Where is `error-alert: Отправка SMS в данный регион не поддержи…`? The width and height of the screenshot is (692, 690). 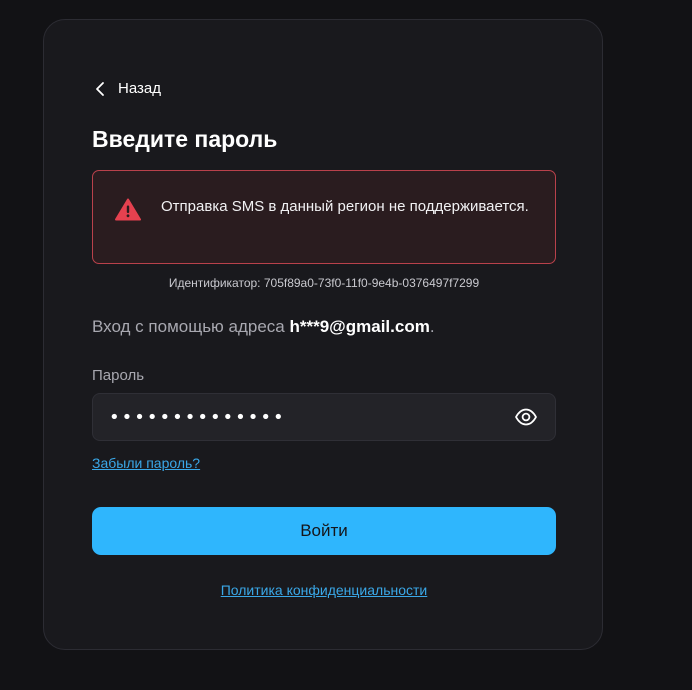 error-alert: Отправка SMS в данный регион не поддержи… is located at coordinates (324, 217).